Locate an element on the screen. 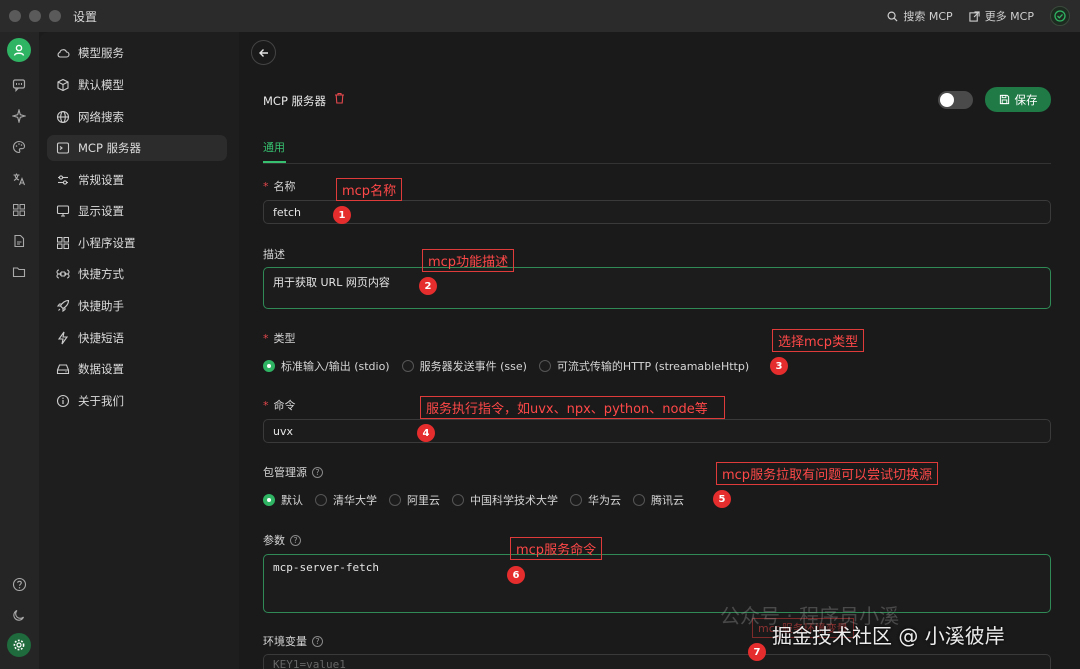 The width and height of the screenshot is (1080, 669). settings-button is located at coordinates (19, 645).